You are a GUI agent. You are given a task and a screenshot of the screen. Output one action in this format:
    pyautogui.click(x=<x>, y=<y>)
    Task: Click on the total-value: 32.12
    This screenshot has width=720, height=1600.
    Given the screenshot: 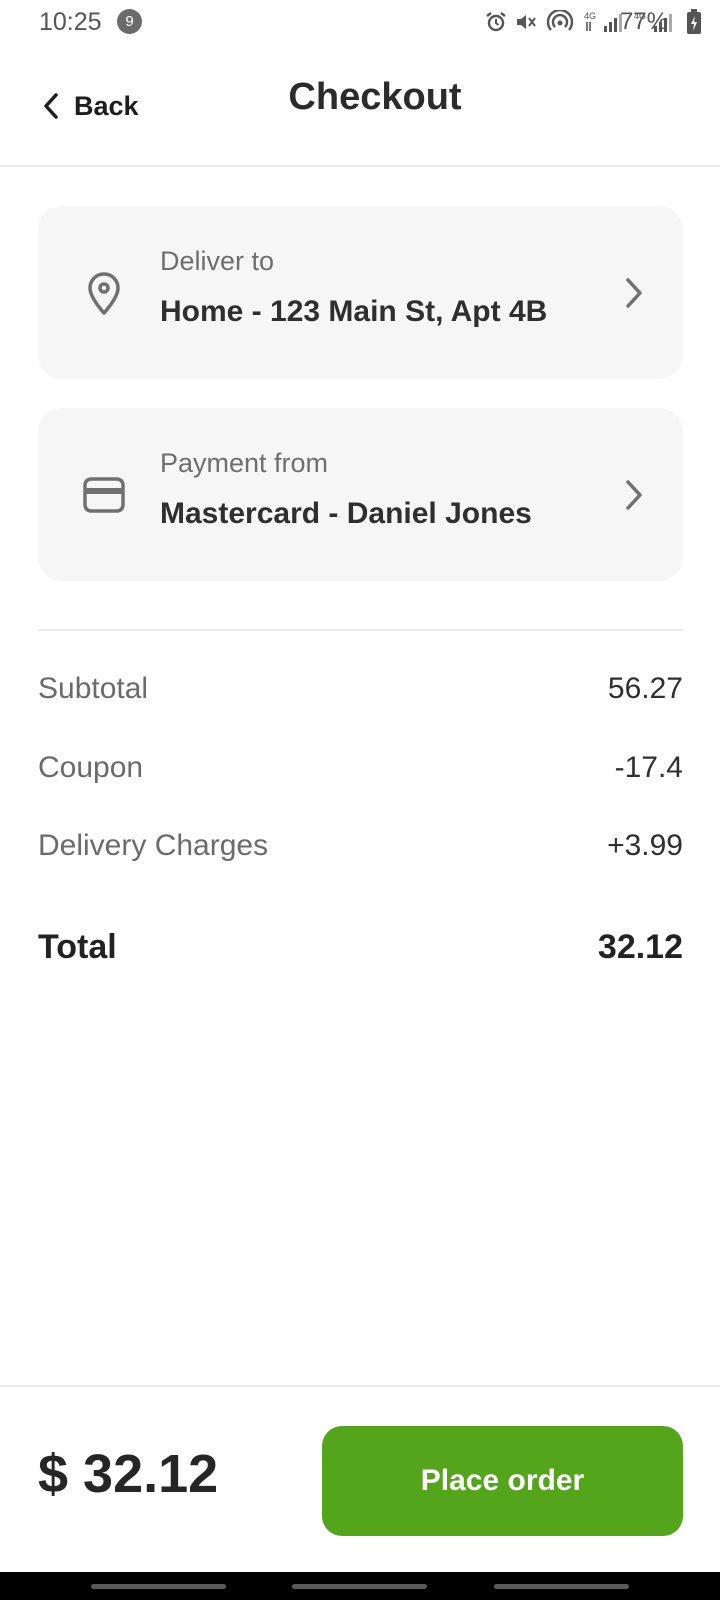 What is the action you would take?
    pyautogui.click(x=640, y=947)
    